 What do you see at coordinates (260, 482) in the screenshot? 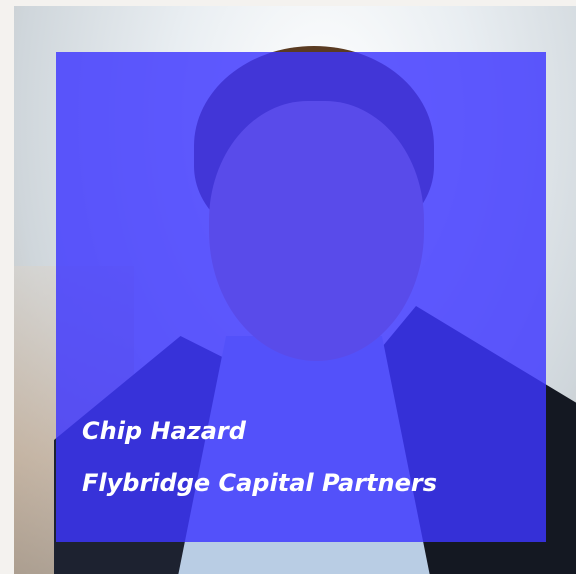
I see `company-name: Flybridge Capital Partners` at bounding box center [260, 482].